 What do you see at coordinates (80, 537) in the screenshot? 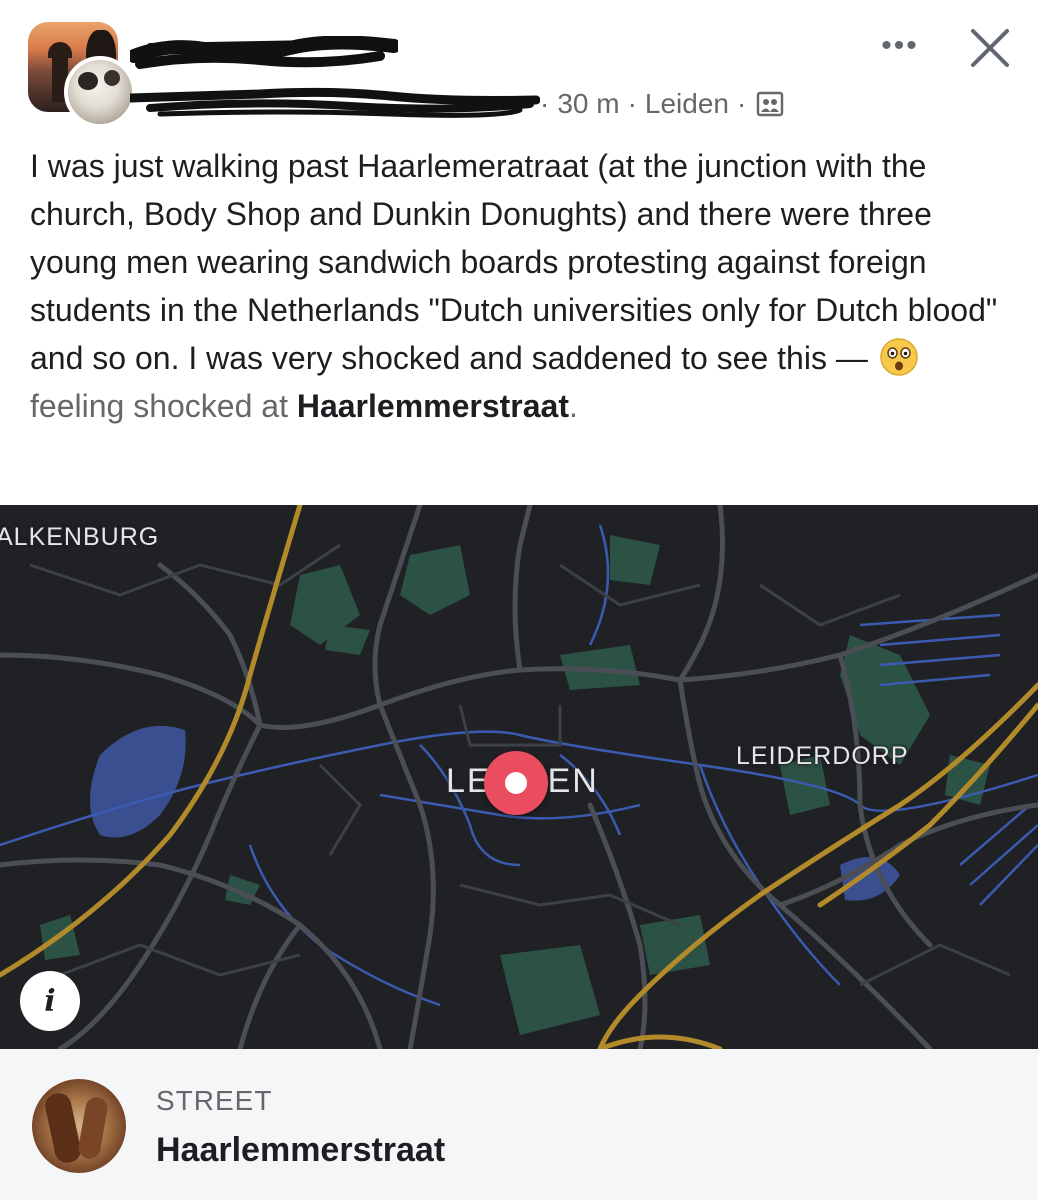
I see `map-label-west-town: ALKENBURG` at bounding box center [80, 537].